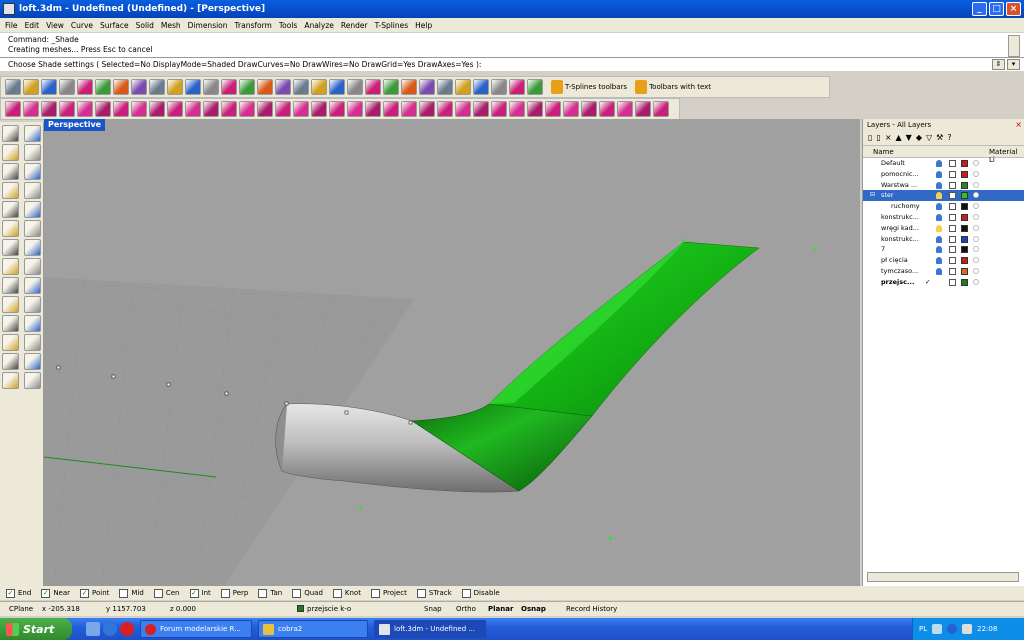 This screenshot has width=1024, height=640. I want to click on move-icon, so click(10, 342).